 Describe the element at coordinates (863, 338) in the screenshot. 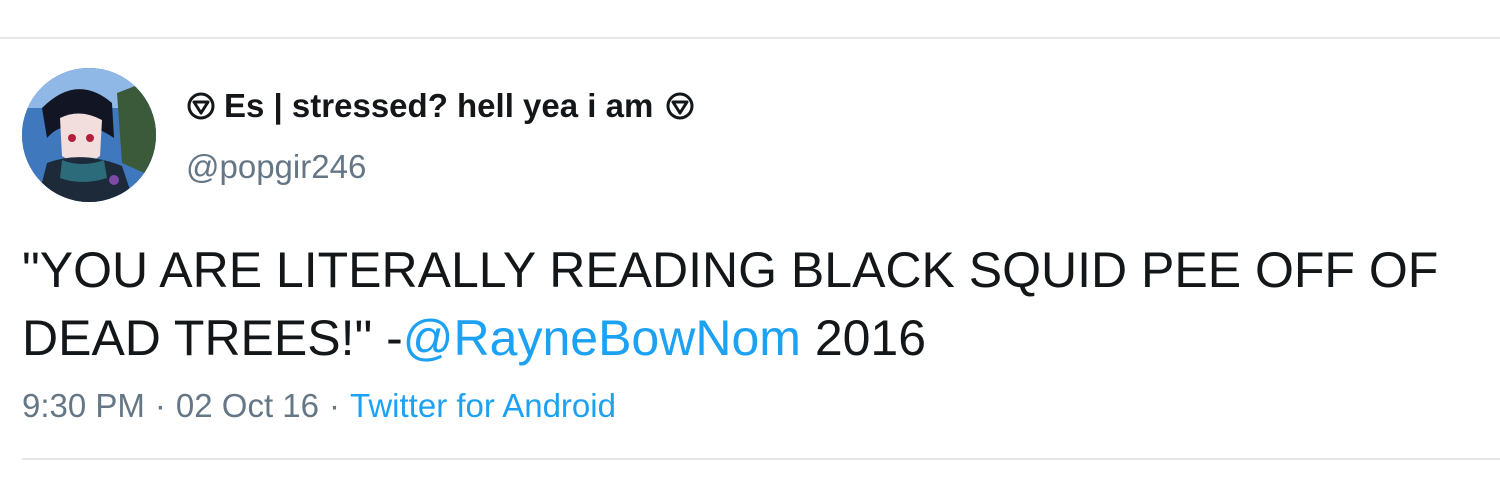

I see `tweet-text-after: 2016` at that location.